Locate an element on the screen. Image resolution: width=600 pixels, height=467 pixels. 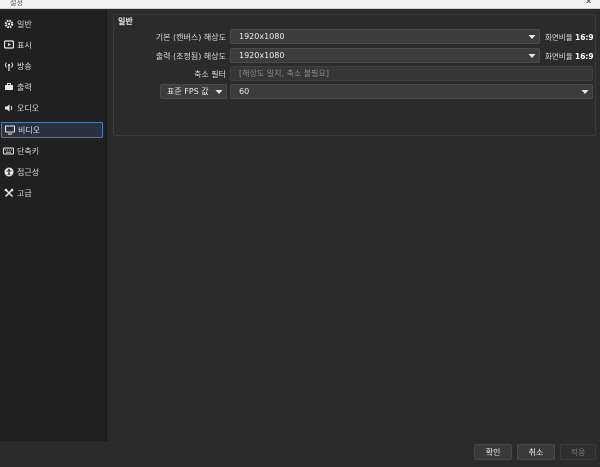
fps-value: 60 is located at coordinates (244, 91).